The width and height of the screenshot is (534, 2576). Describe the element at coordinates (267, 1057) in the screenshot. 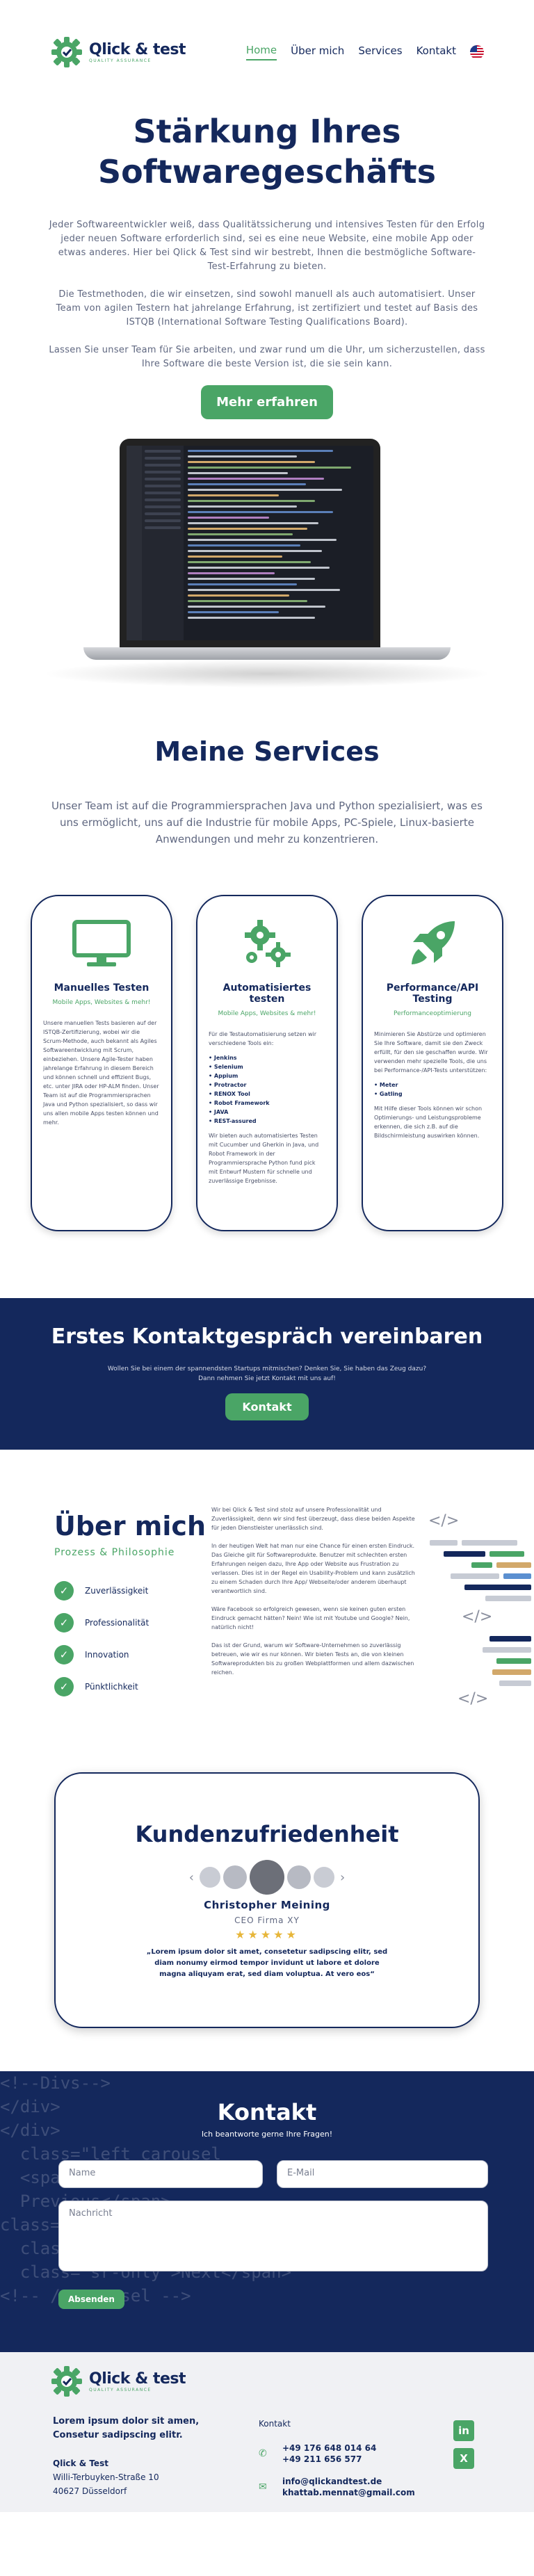

I see `list-item: Jenkins` at that location.